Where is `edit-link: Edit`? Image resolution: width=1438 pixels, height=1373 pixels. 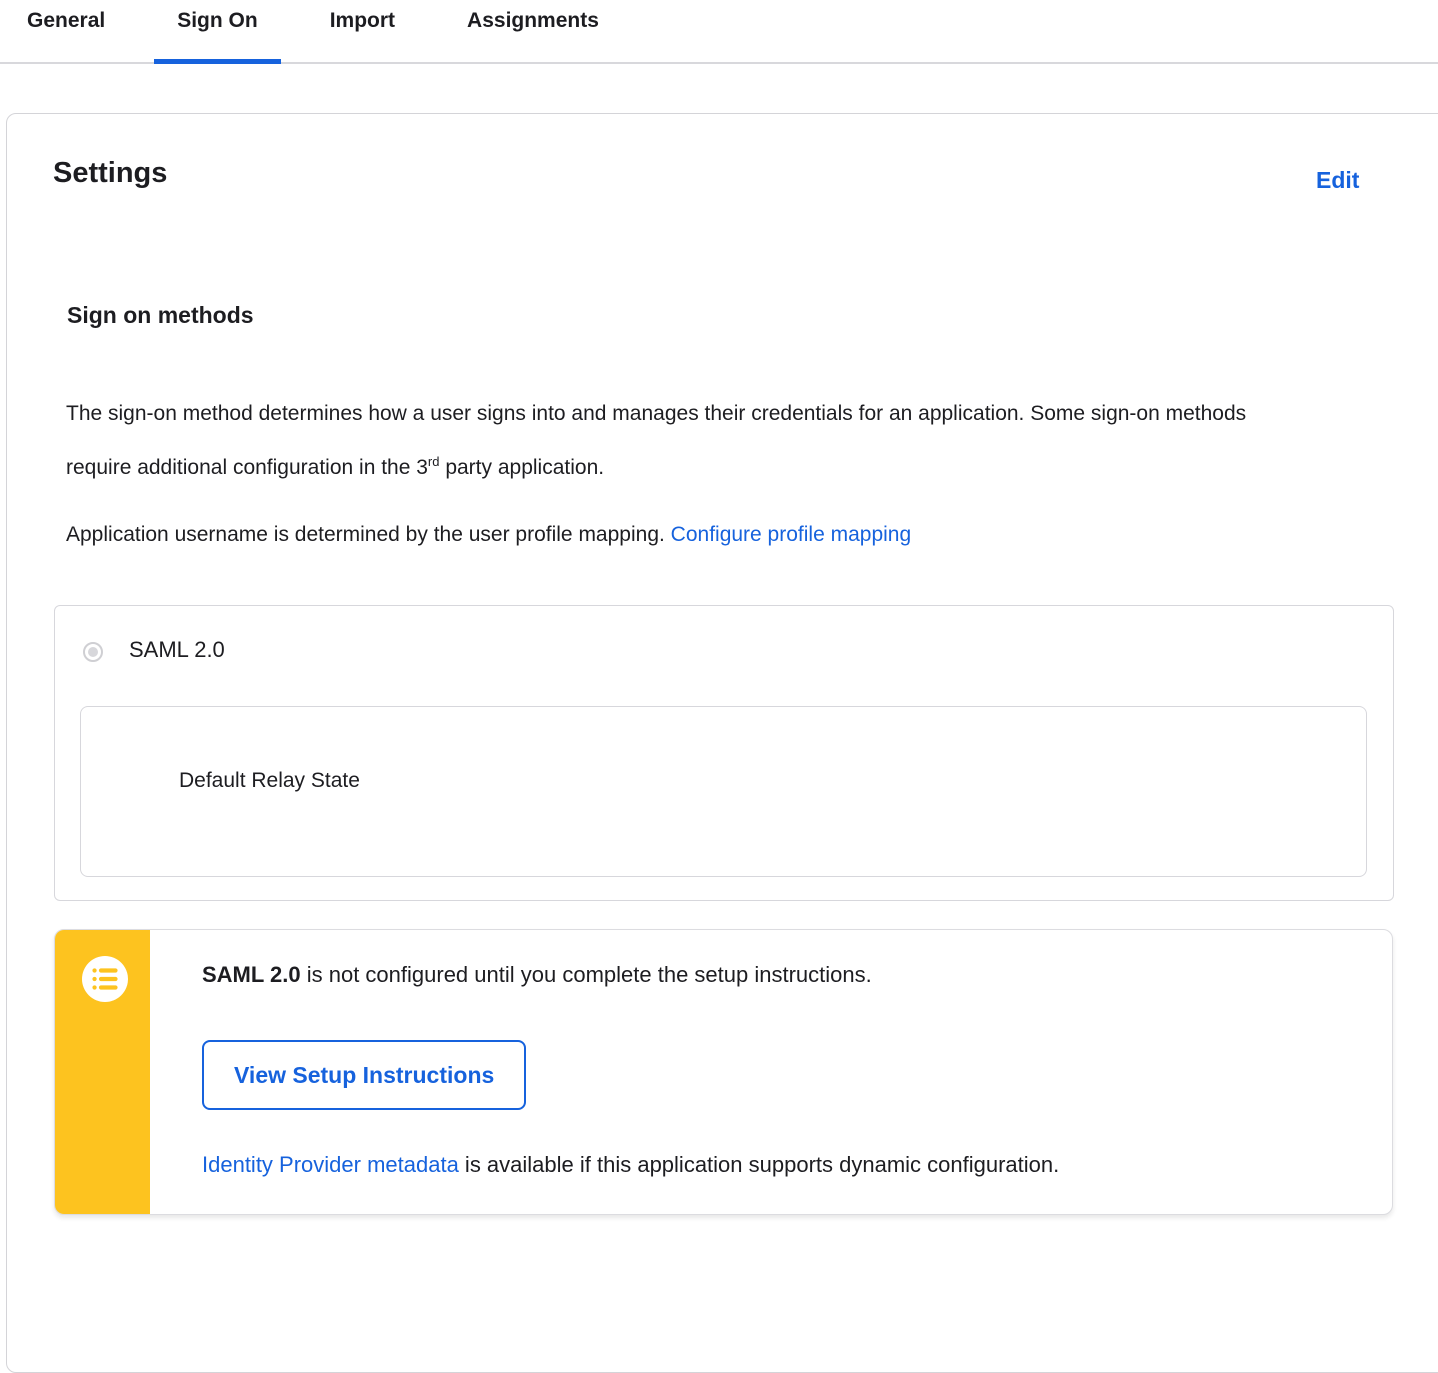 edit-link: Edit is located at coordinates (1337, 180).